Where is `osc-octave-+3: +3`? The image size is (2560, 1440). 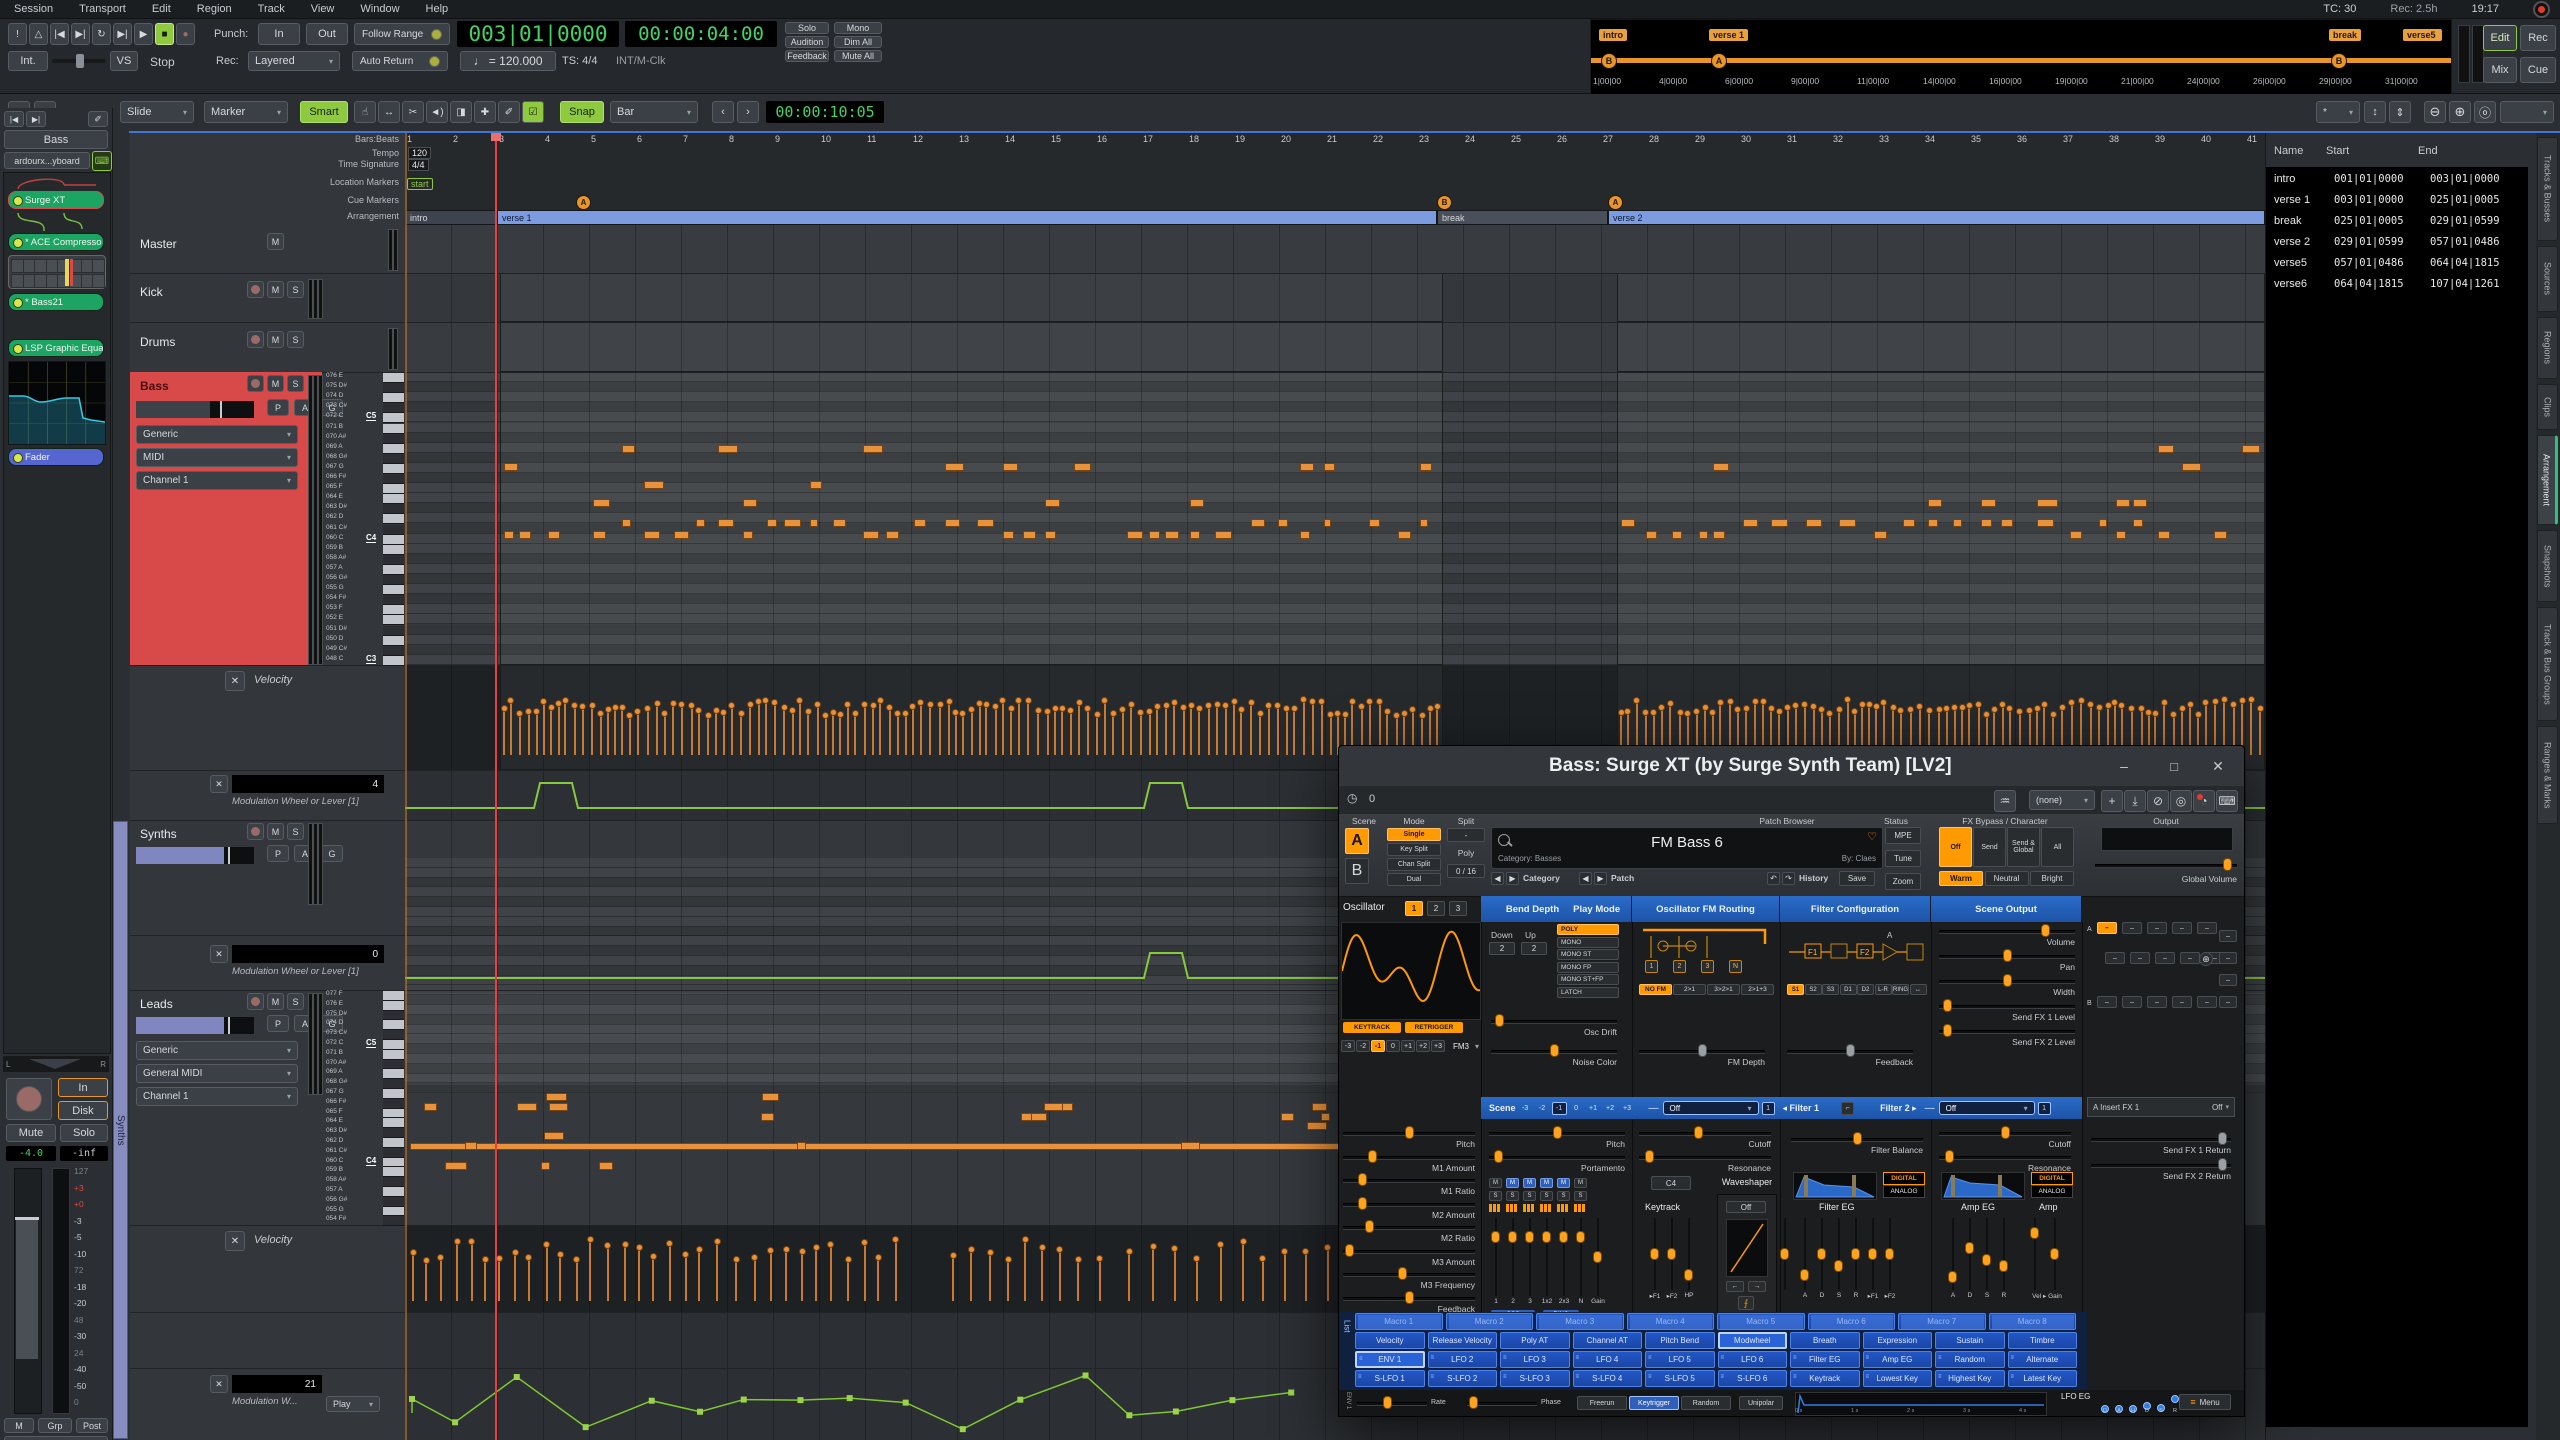 osc-octave-+3: +3 is located at coordinates (1438, 1046).